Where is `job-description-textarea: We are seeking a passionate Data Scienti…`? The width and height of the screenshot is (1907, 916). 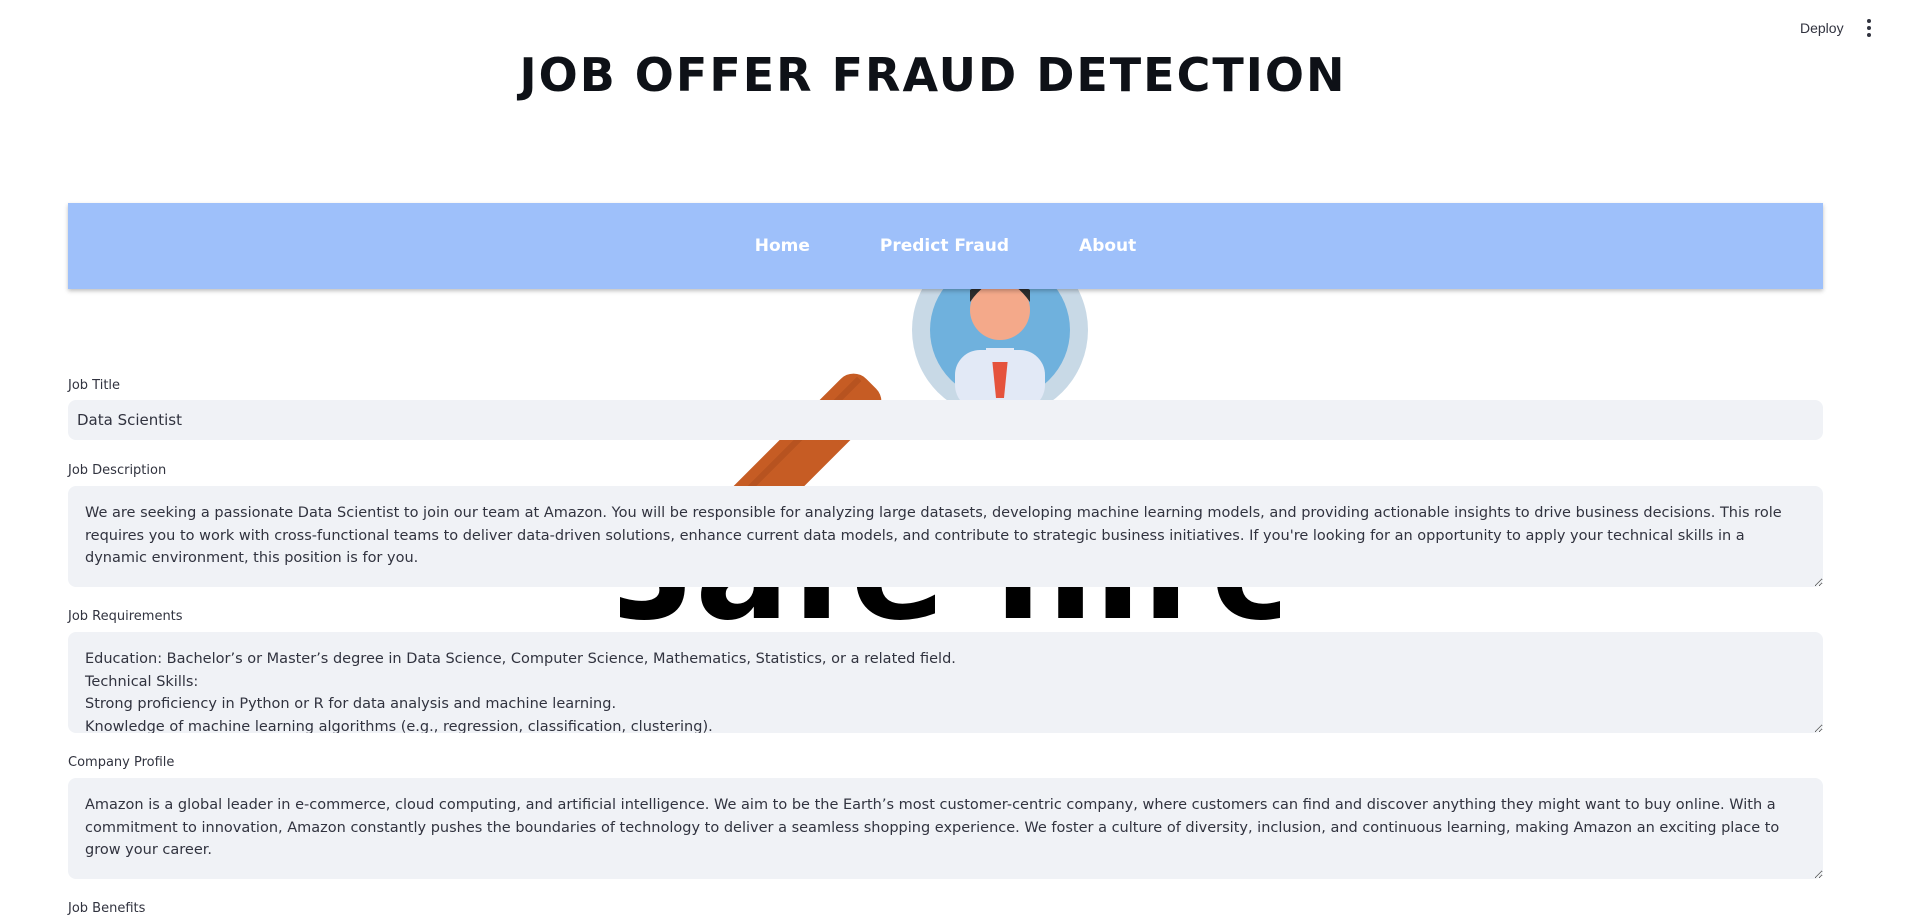 job-description-textarea: We are seeking a passionate Data Scienti… is located at coordinates (945, 536).